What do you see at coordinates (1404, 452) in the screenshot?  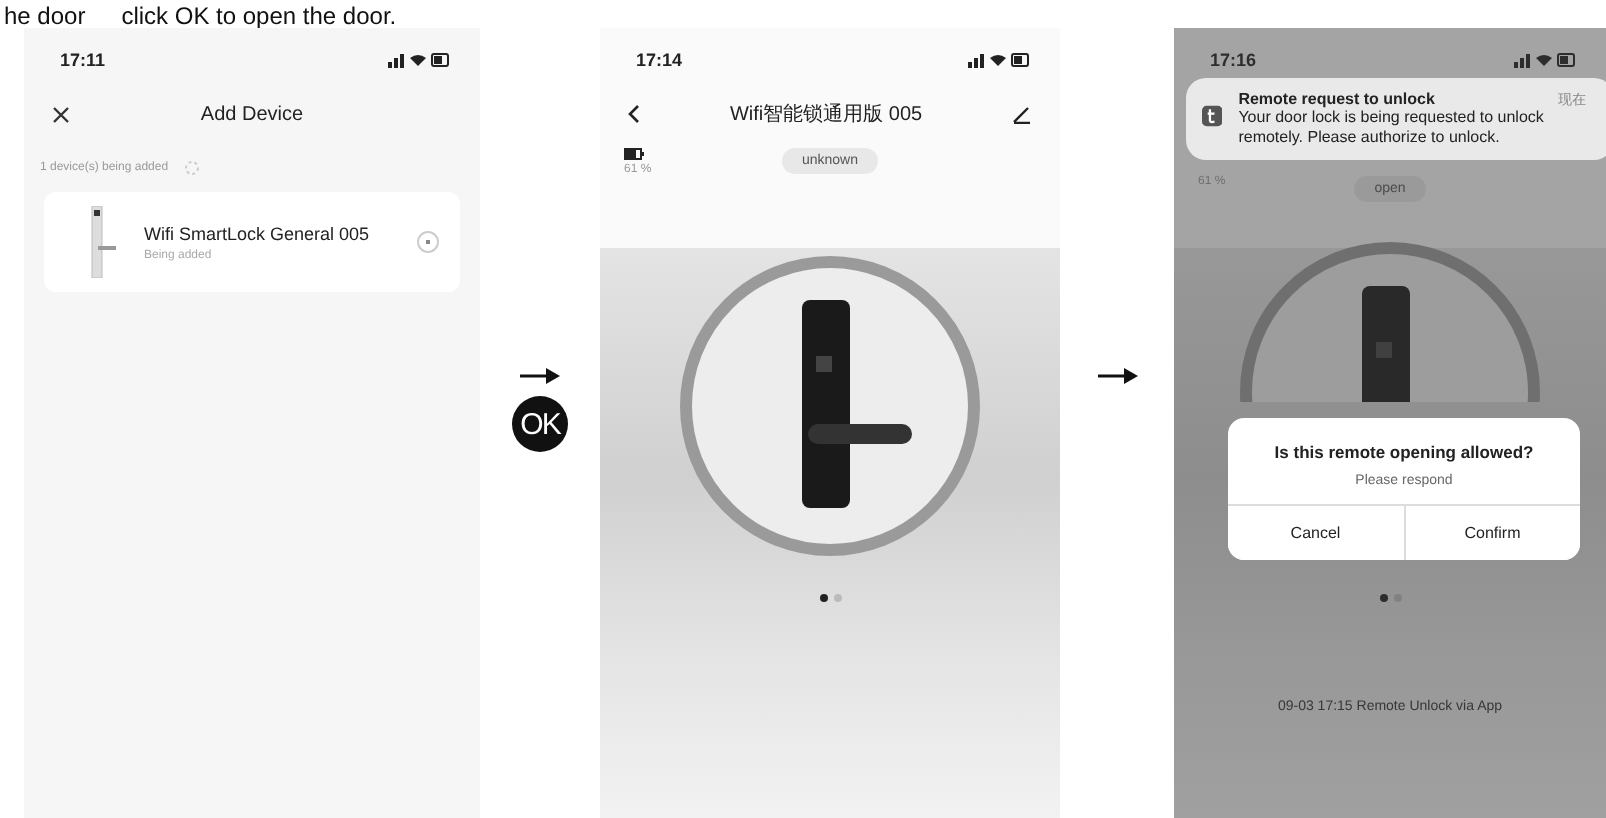 I see `dialog-title: Is this remote opening allowed?` at bounding box center [1404, 452].